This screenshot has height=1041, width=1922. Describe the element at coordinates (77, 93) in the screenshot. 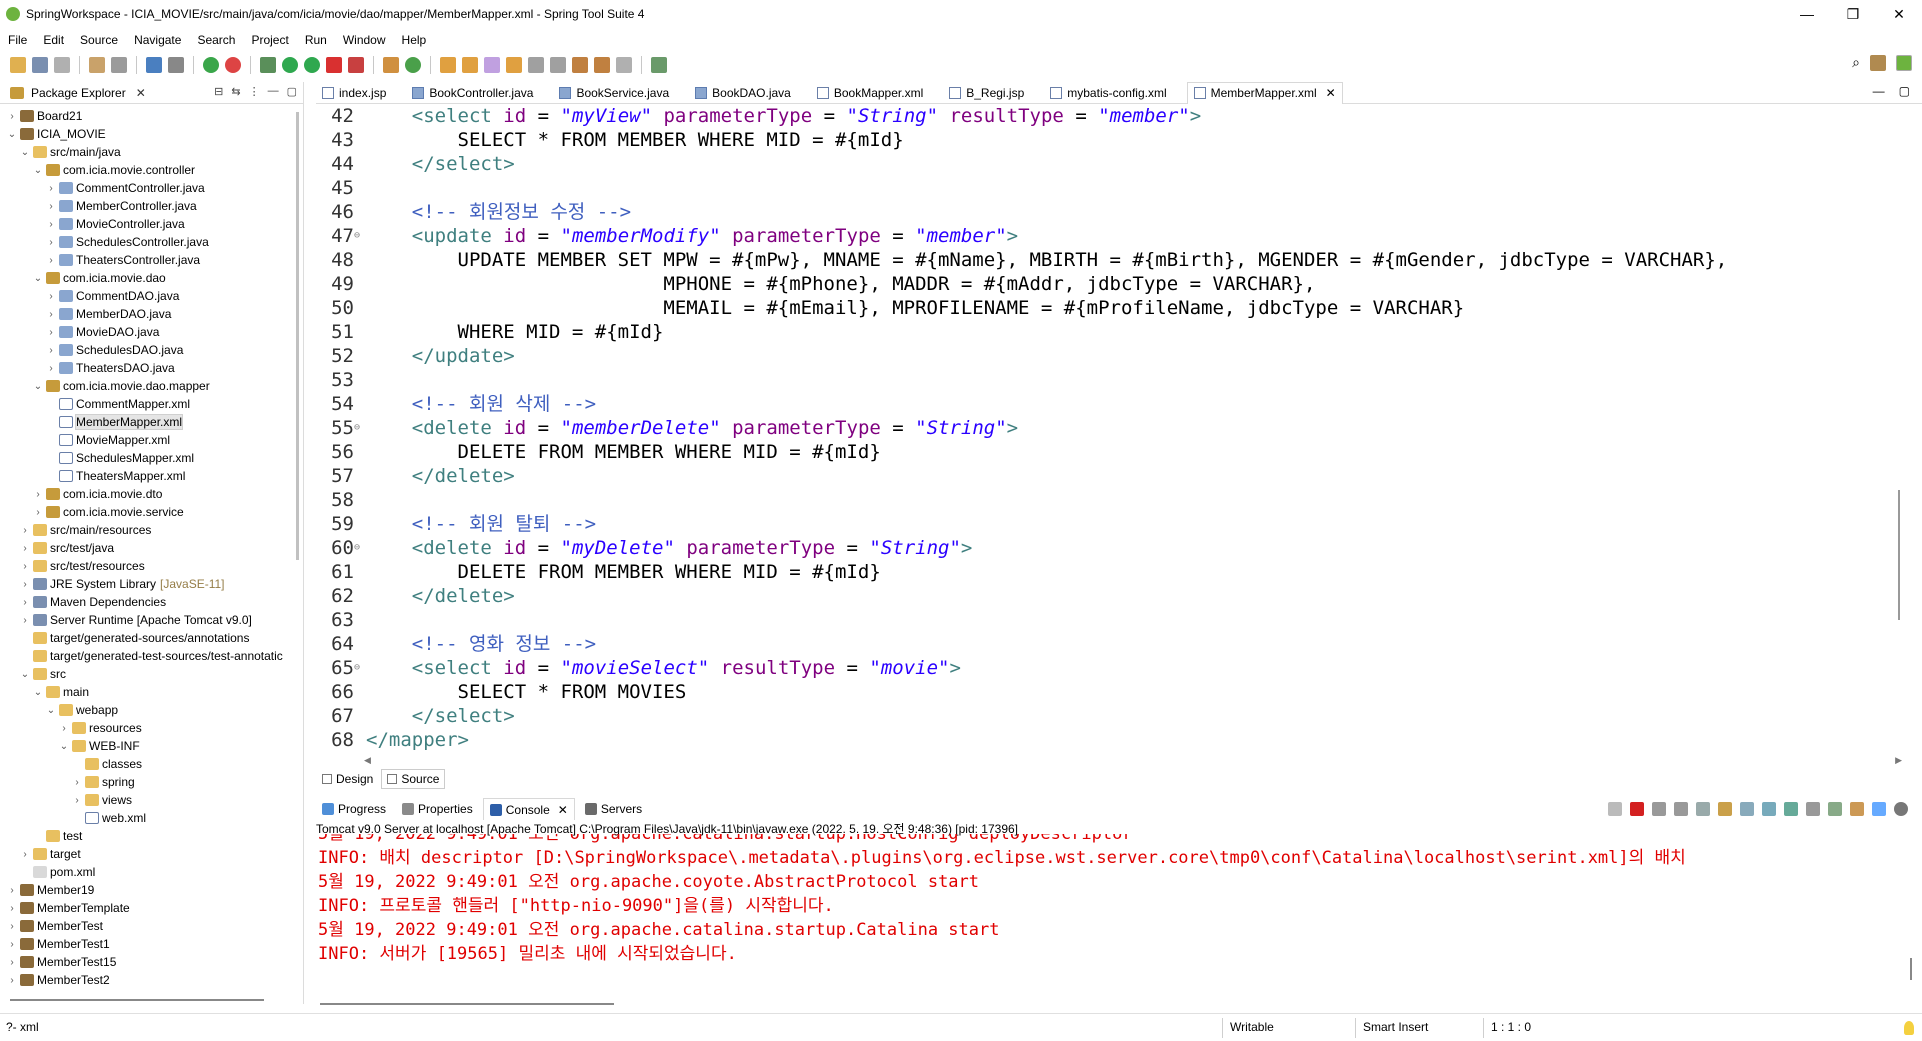

I see `tab-package-explorer: Package Explorer ✕` at that location.